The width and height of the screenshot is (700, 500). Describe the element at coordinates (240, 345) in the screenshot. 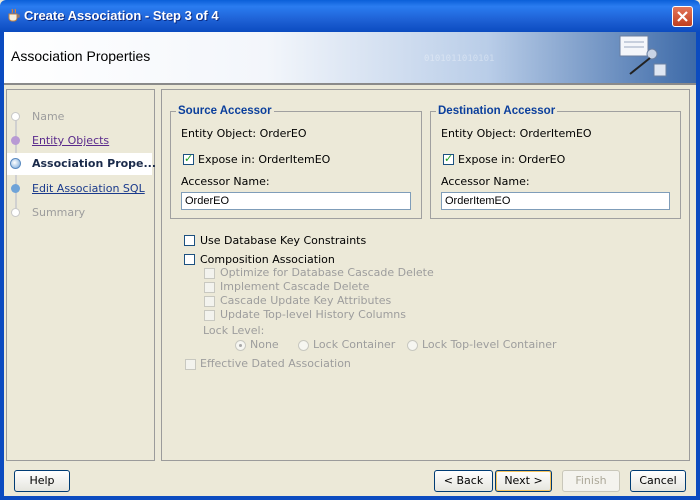

I see `lock-none-radio` at that location.